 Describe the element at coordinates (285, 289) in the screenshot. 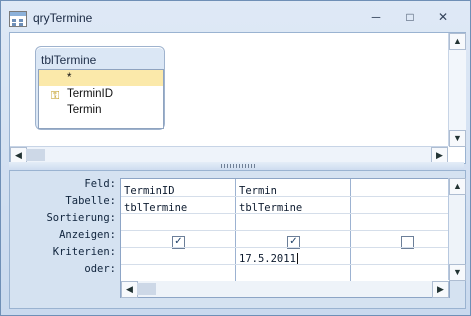

I see `grid-horizontal-scrollbar: ◀ ▶` at that location.